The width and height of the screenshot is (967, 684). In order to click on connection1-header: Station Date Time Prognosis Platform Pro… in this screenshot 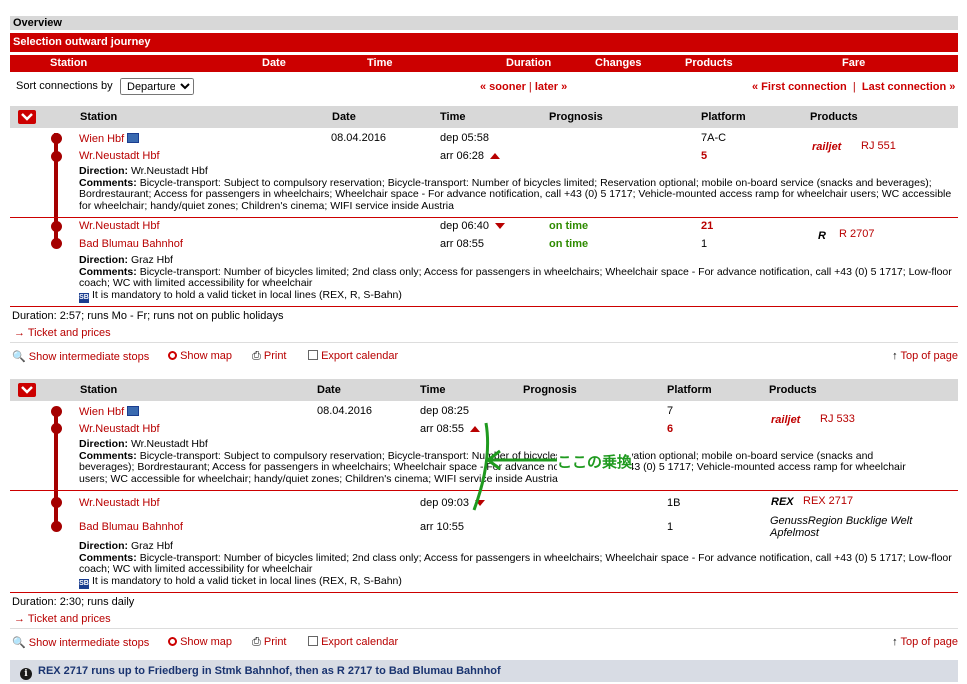, I will do `click(484, 117)`.